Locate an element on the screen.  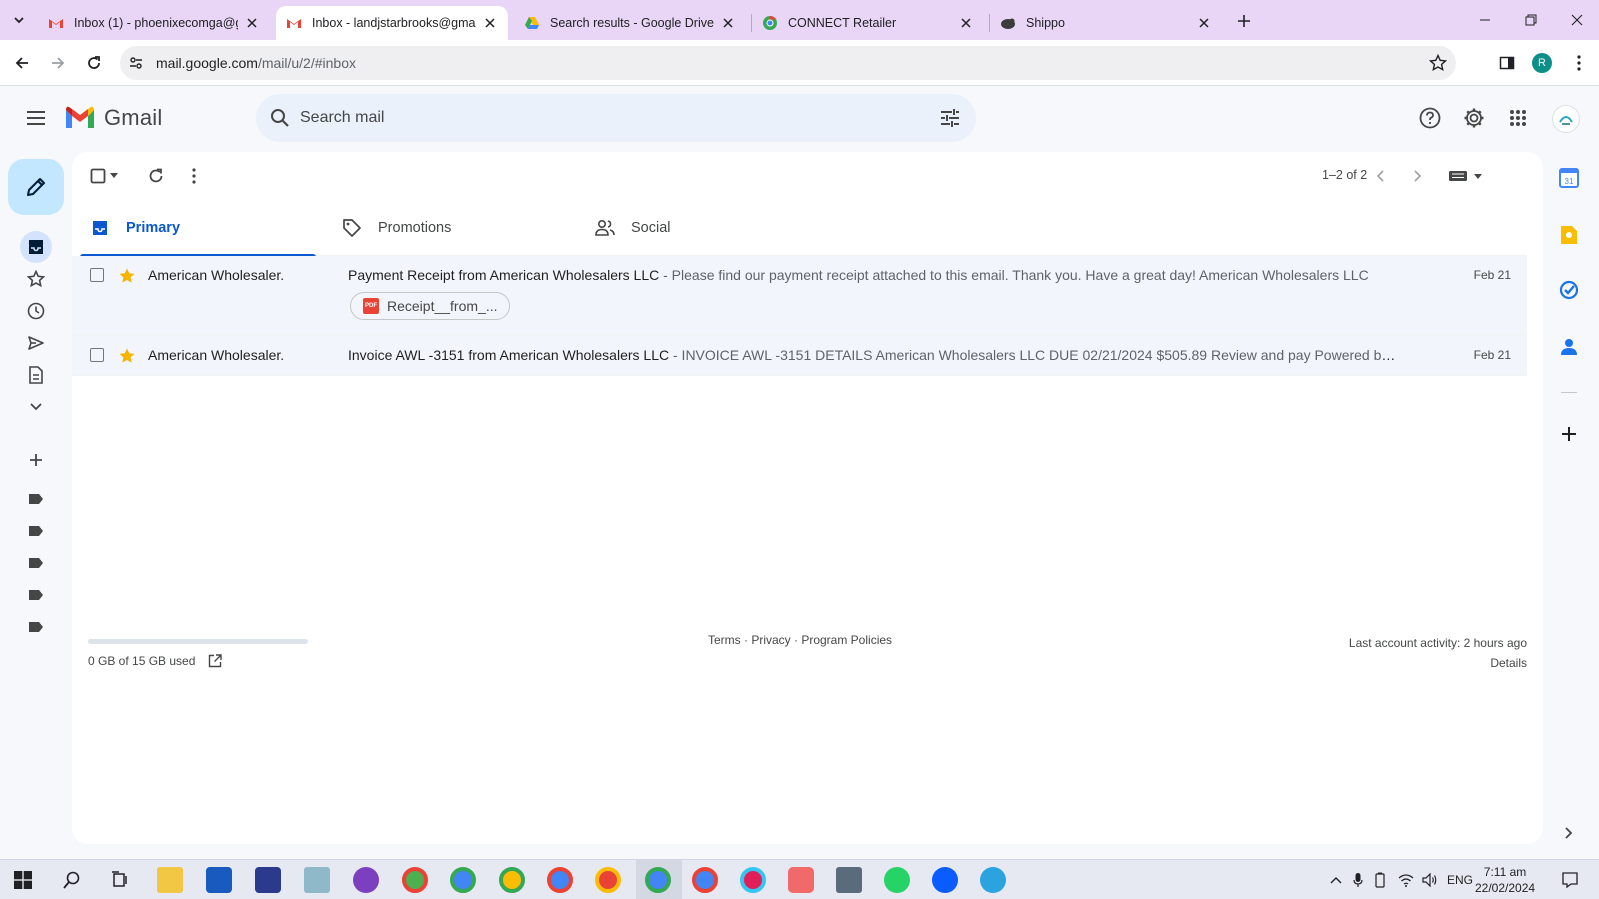
windows-search-icon is located at coordinates (72, 880).